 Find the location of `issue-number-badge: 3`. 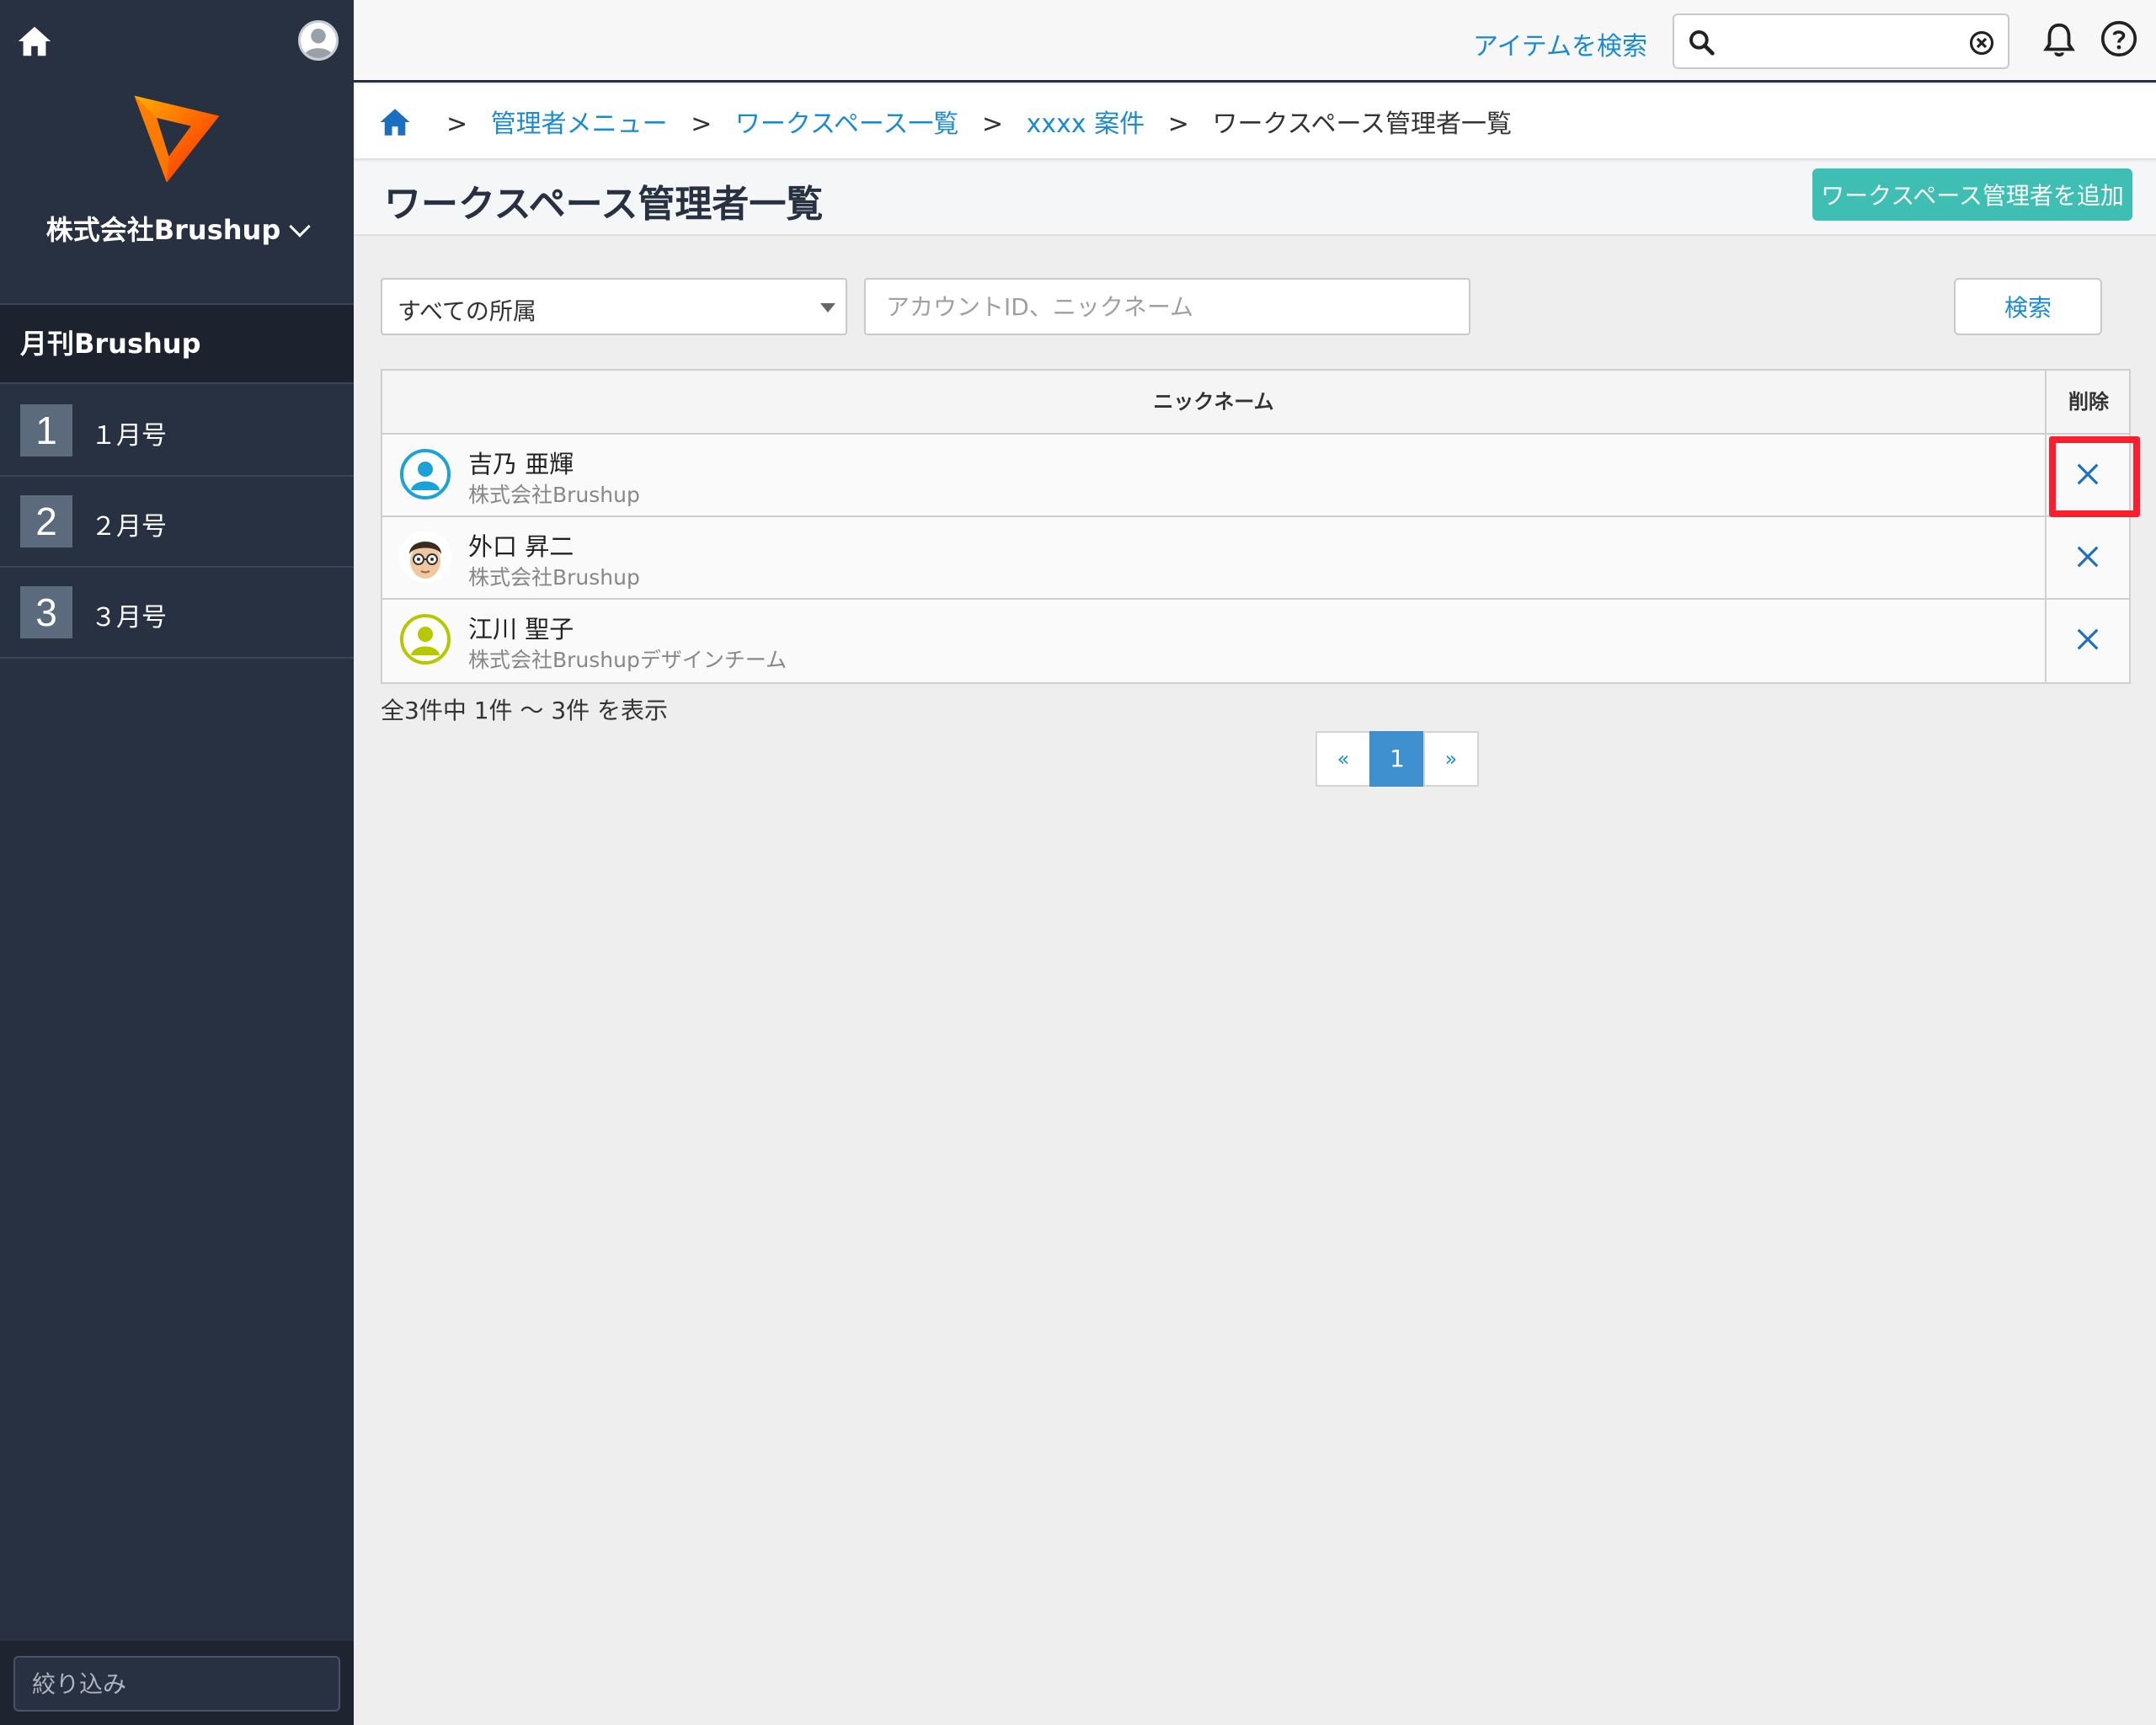

issue-number-badge: 3 is located at coordinates (46, 612).